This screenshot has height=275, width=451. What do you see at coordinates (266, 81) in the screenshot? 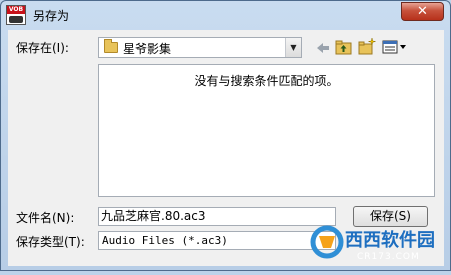
I see `empty-list-message: 没有与搜索条件匹配的项。` at bounding box center [266, 81].